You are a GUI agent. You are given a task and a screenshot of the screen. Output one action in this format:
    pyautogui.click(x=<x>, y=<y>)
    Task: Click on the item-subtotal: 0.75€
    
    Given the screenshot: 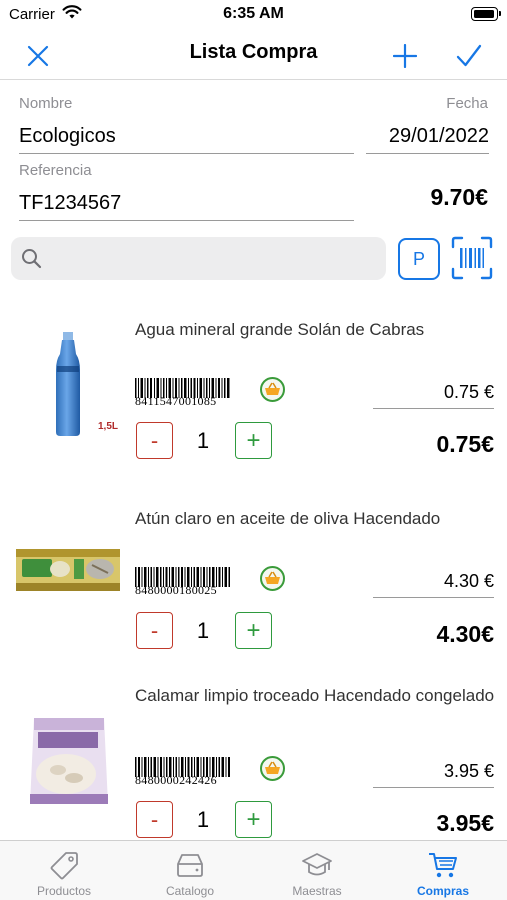 What is the action you would take?
    pyautogui.click(x=465, y=444)
    